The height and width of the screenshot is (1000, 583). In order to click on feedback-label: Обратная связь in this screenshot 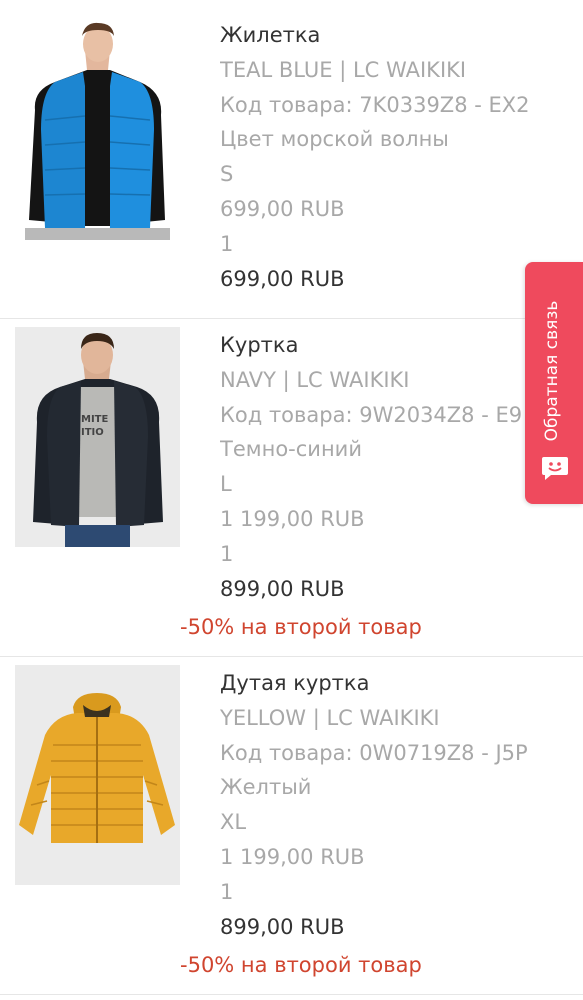, I will do `click(552, 371)`.